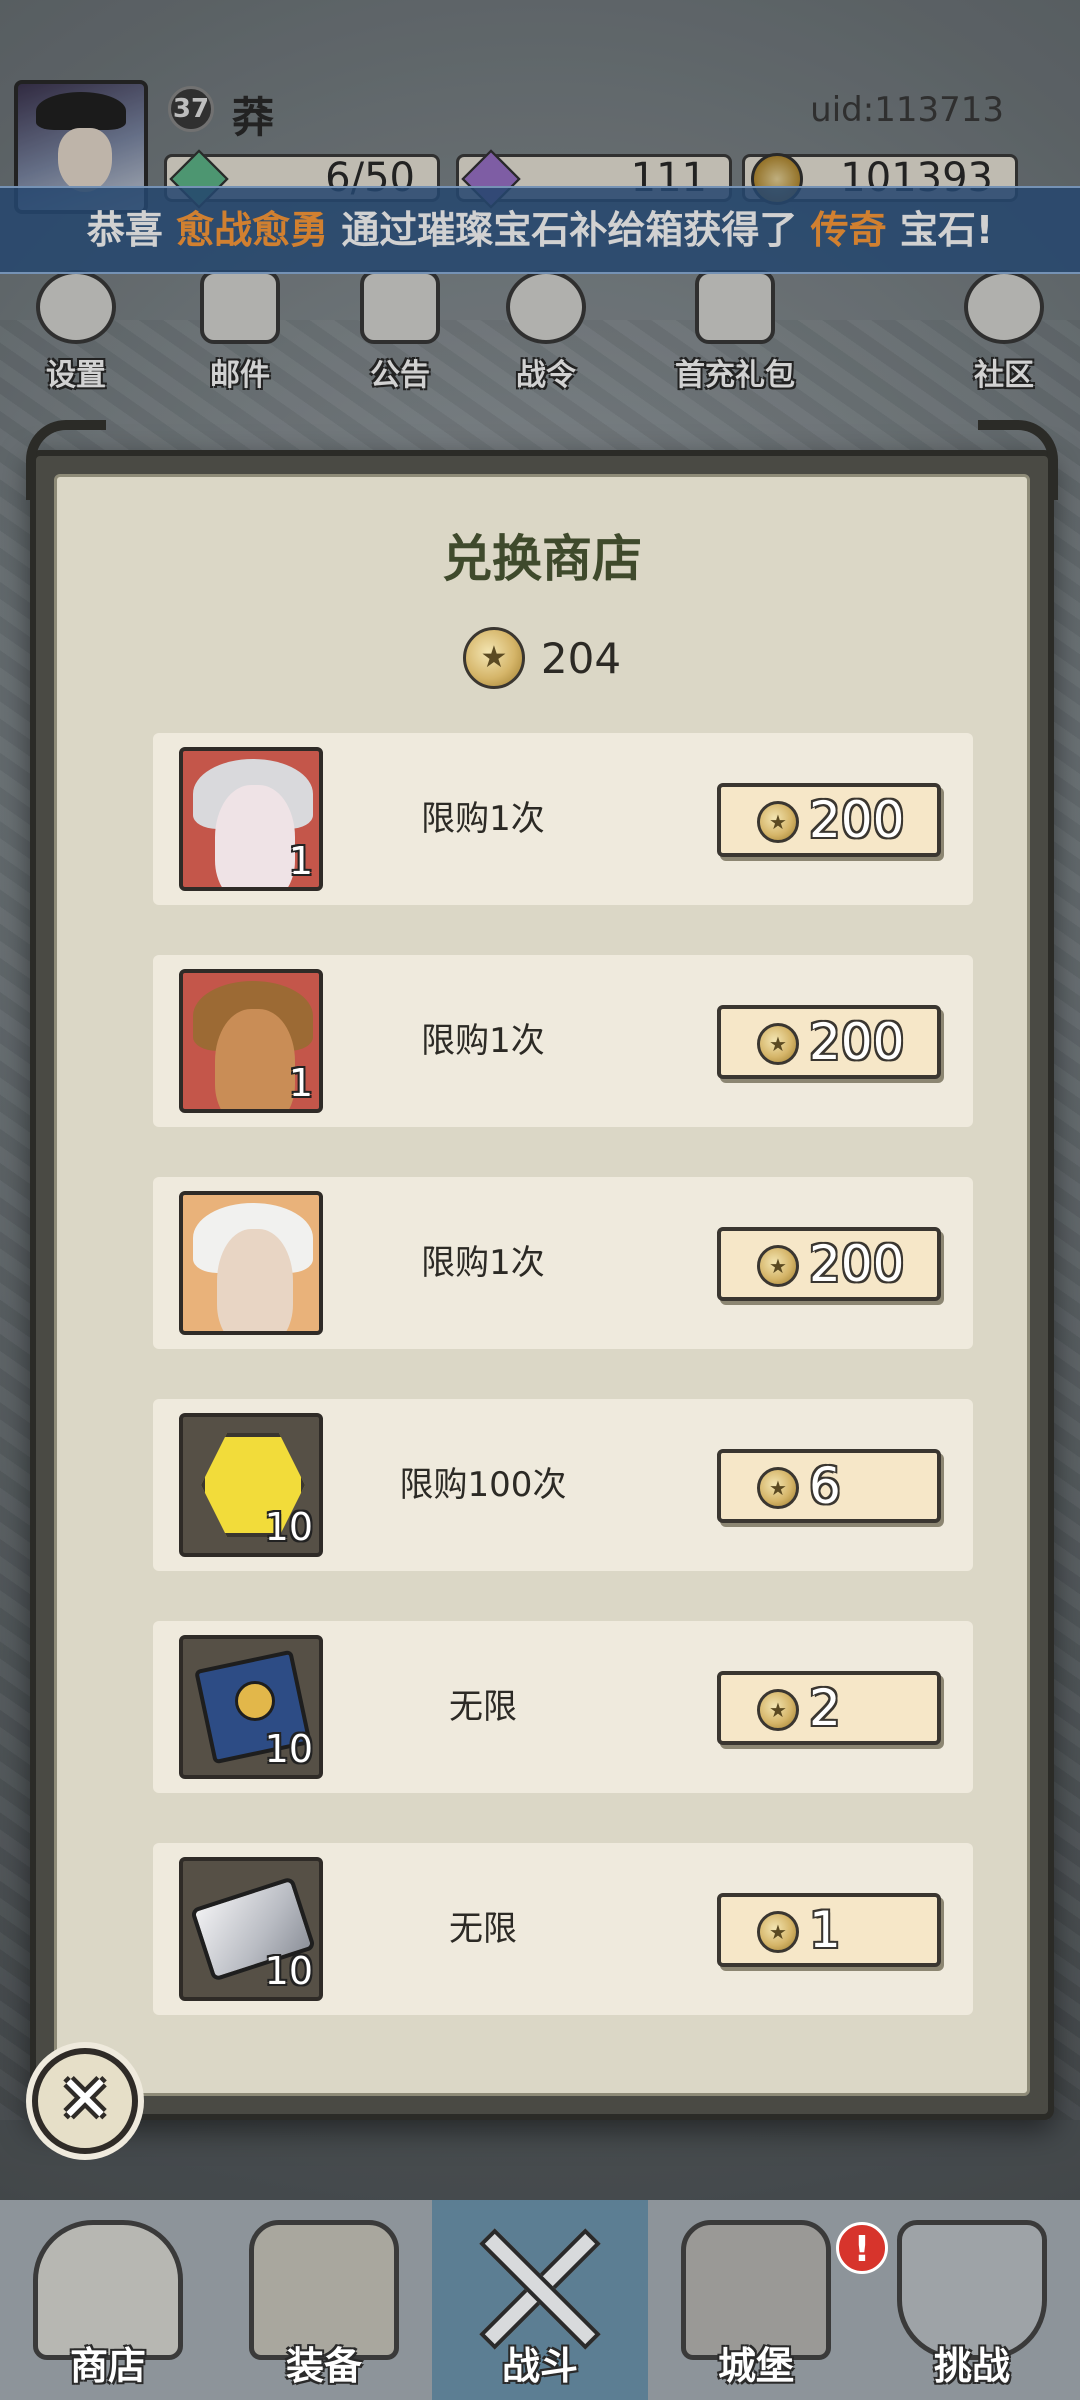 The height and width of the screenshot is (2400, 1080). What do you see at coordinates (251, 1929) in the screenshot?
I see `silver-ingot-icon: 10` at bounding box center [251, 1929].